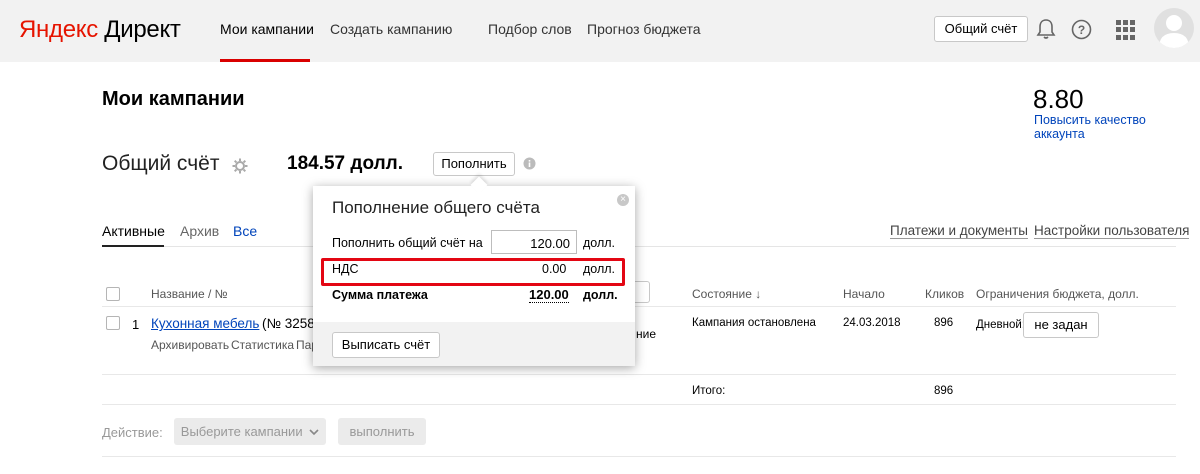 Image resolution: width=1200 pixels, height=474 pixels. I want to click on total-payment-label: Сумма платежа, so click(380, 295).